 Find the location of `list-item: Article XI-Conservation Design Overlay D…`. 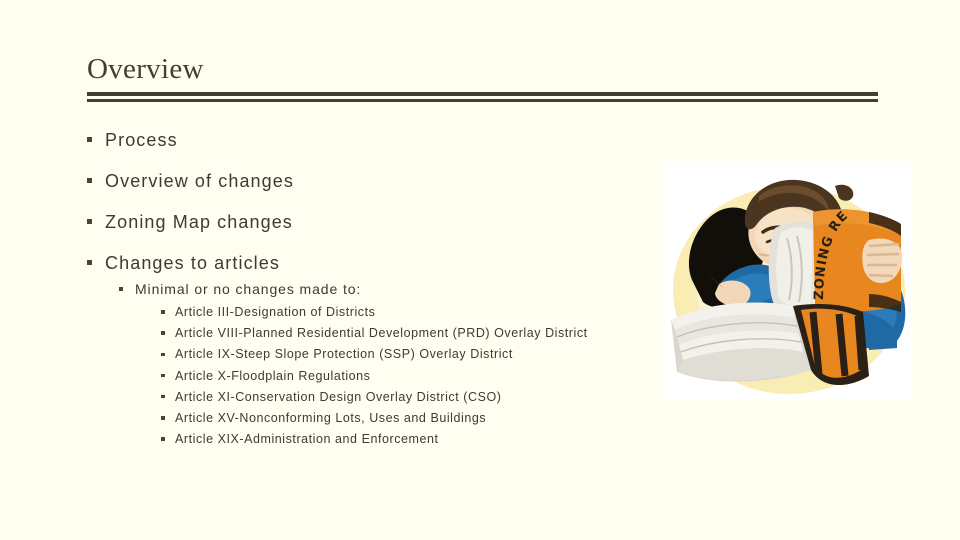

list-item: Article XI-Conservation Design Overlay D… is located at coordinates (404, 397).